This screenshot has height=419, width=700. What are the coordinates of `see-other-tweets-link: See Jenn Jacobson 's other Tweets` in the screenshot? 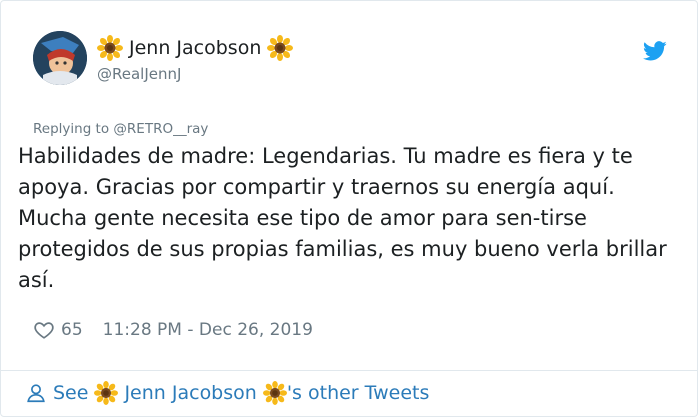 It's located at (227, 393).